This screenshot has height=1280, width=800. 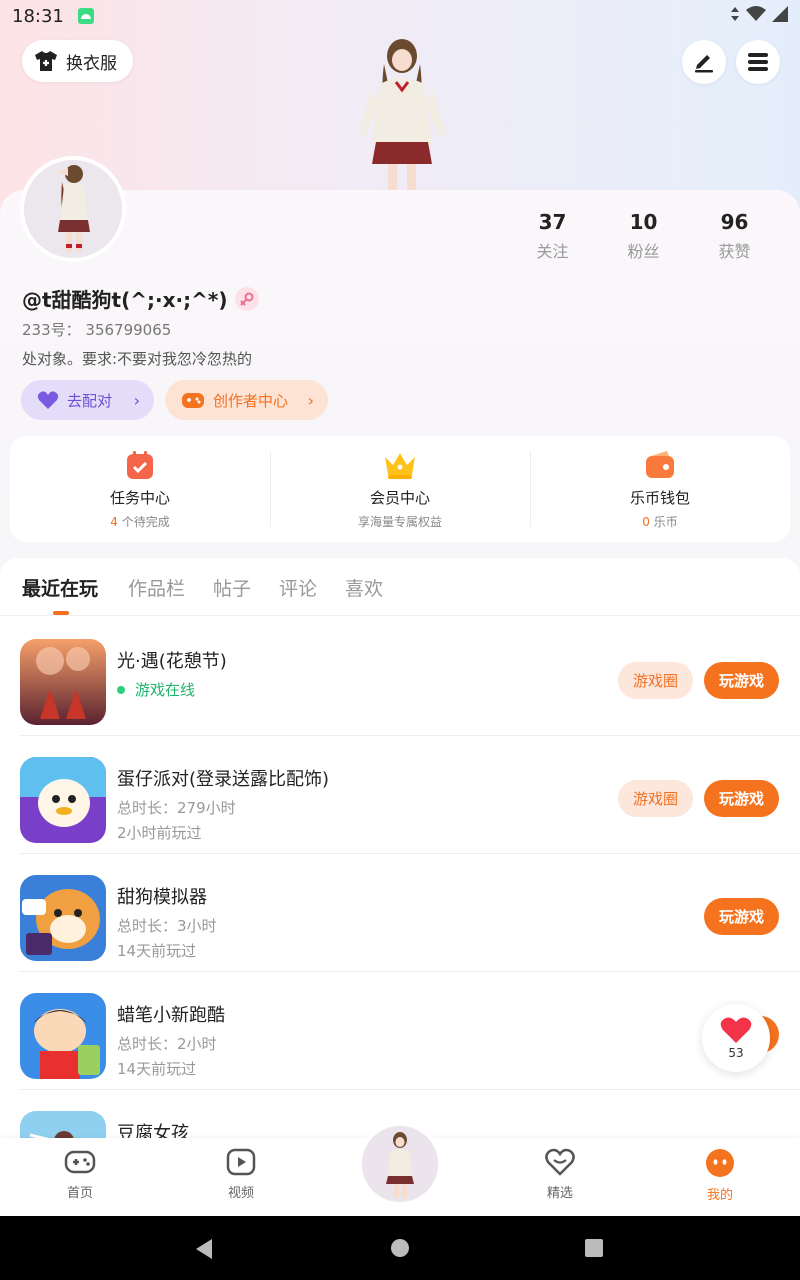 What do you see at coordinates (240, 1193) in the screenshot?
I see `nav-video-label: 视频` at bounding box center [240, 1193].